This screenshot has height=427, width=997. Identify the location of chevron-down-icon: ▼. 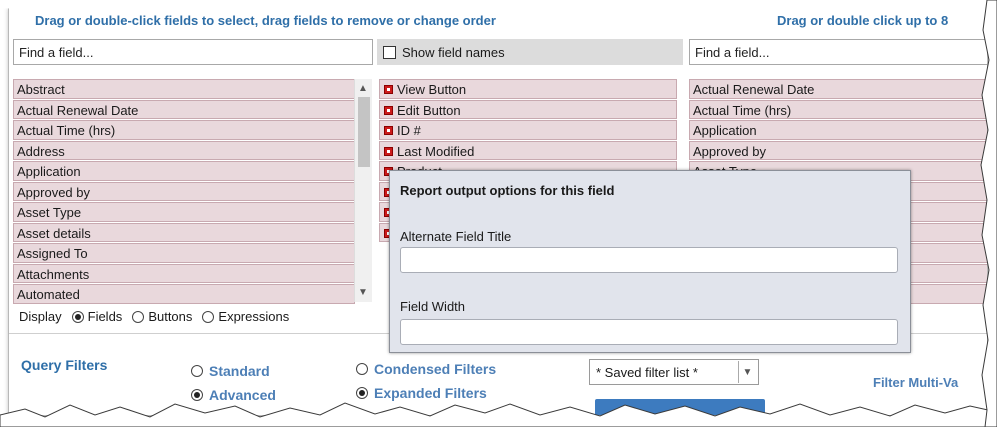
(747, 372).